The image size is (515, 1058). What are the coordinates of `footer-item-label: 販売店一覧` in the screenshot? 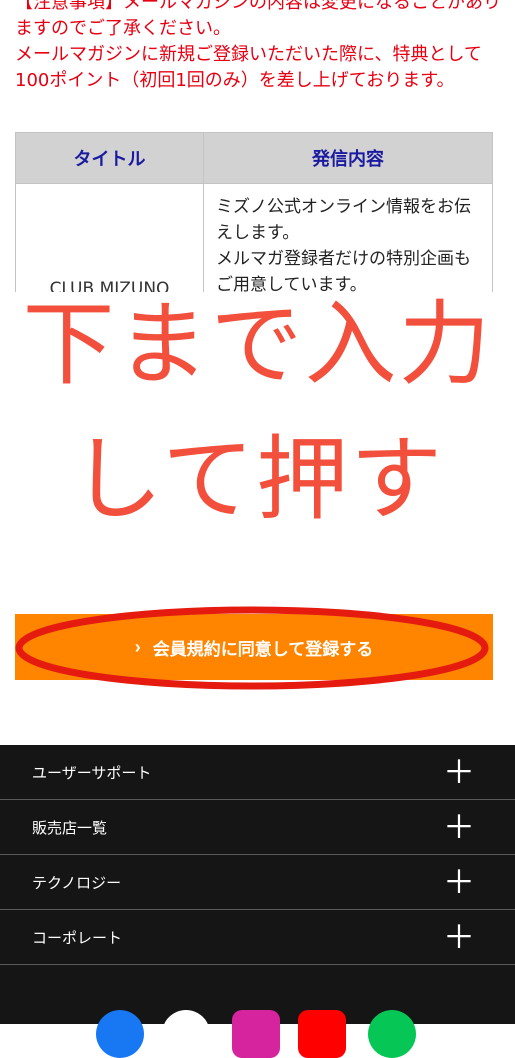 It's located at (70, 827).